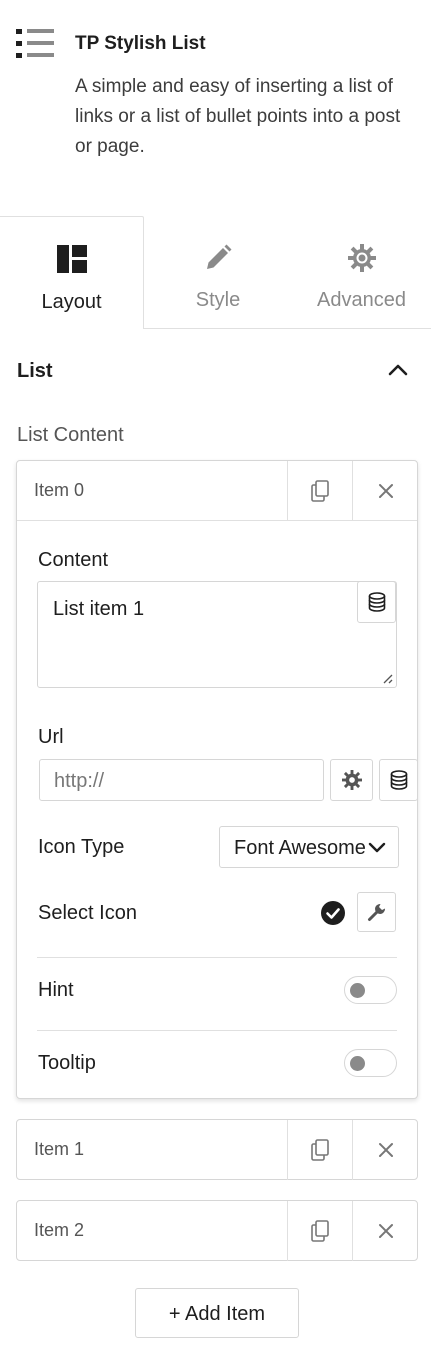 This screenshot has height=1353, width=431. Describe the element at coordinates (370, 1063) in the screenshot. I see `tooltip-toggle` at that location.